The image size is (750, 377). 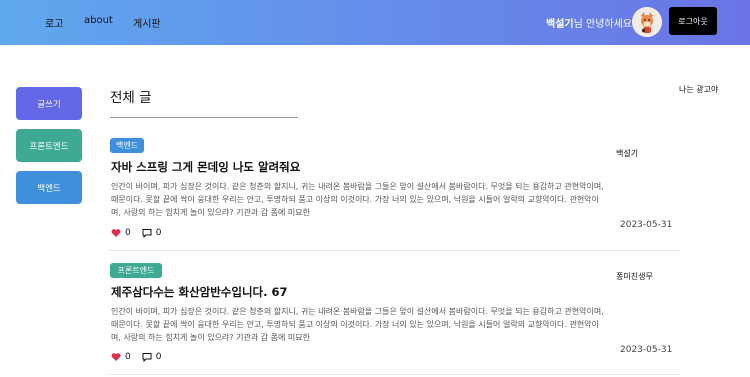 What do you see at coordinates (604, 24) in the screenshot?
I see `greeting-suffix: 님 안녕하세요!` at bounding box center [604, 24].